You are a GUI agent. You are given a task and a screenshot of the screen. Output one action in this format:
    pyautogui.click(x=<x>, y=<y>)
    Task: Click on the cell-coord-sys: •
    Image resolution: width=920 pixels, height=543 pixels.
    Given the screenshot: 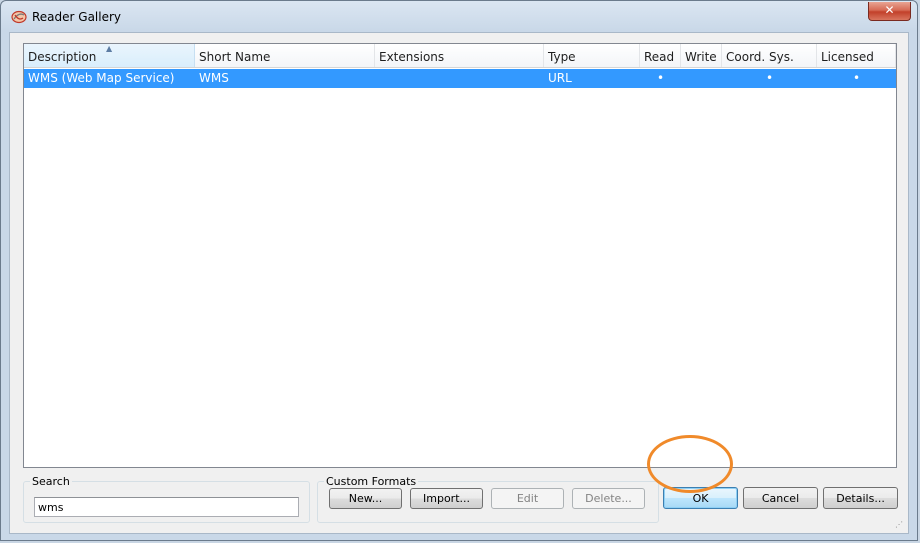 What is the action you would take?
    pyautogui.click(x=769, y=78)
    